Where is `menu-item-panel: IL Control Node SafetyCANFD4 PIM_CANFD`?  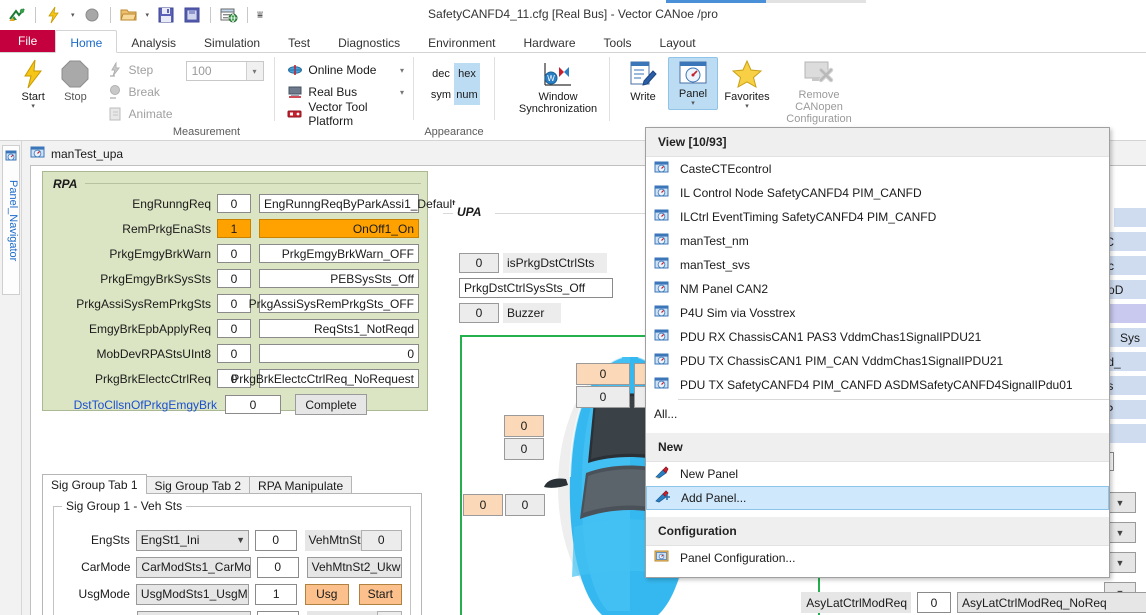 menu-item-panel: IL Control Node SafetyCANFD4 PIM_CANFD is located at coordinates (877, 193).